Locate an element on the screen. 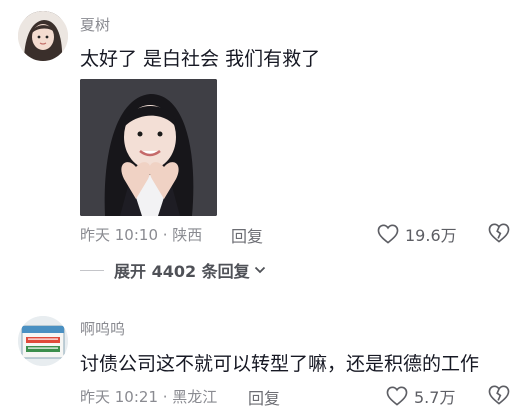  avatar-sticker-icon is located at coordinates (43, 341).